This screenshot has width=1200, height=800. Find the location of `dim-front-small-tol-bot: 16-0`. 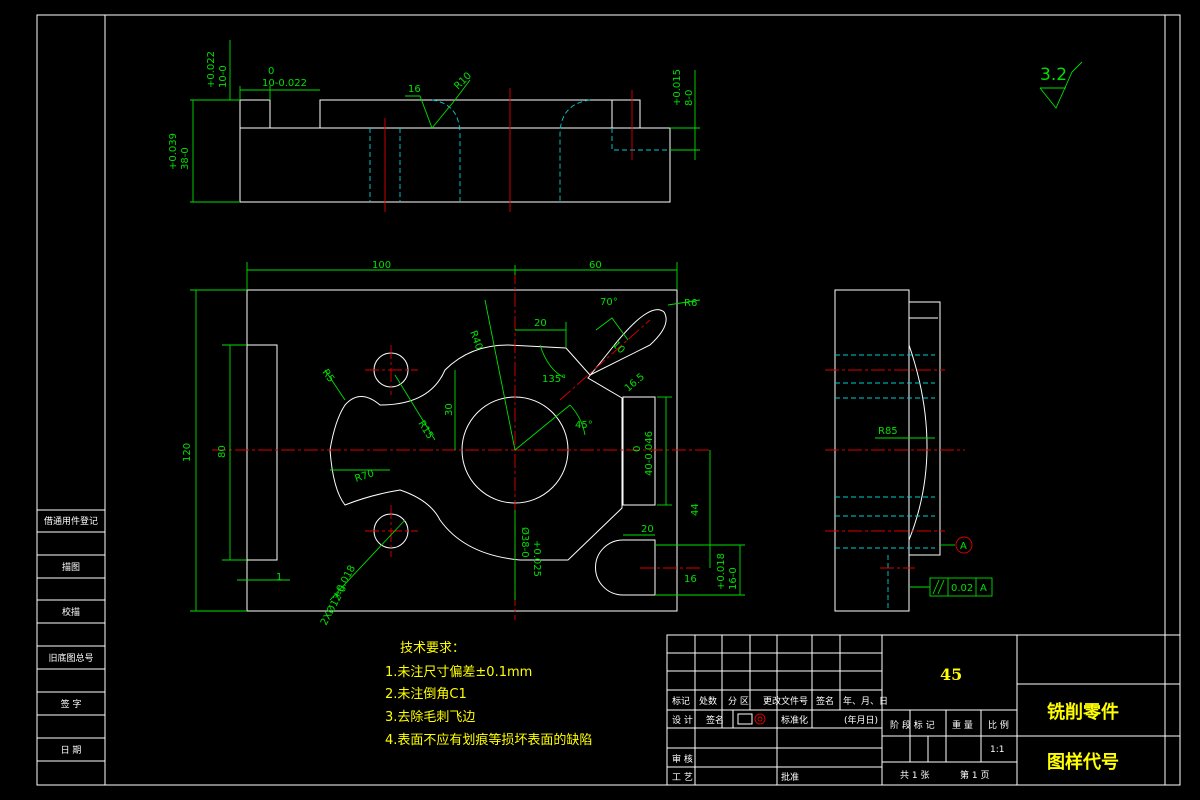

dim-front-small-tol-bot: 16-0 is located at coordinates (733, 578).